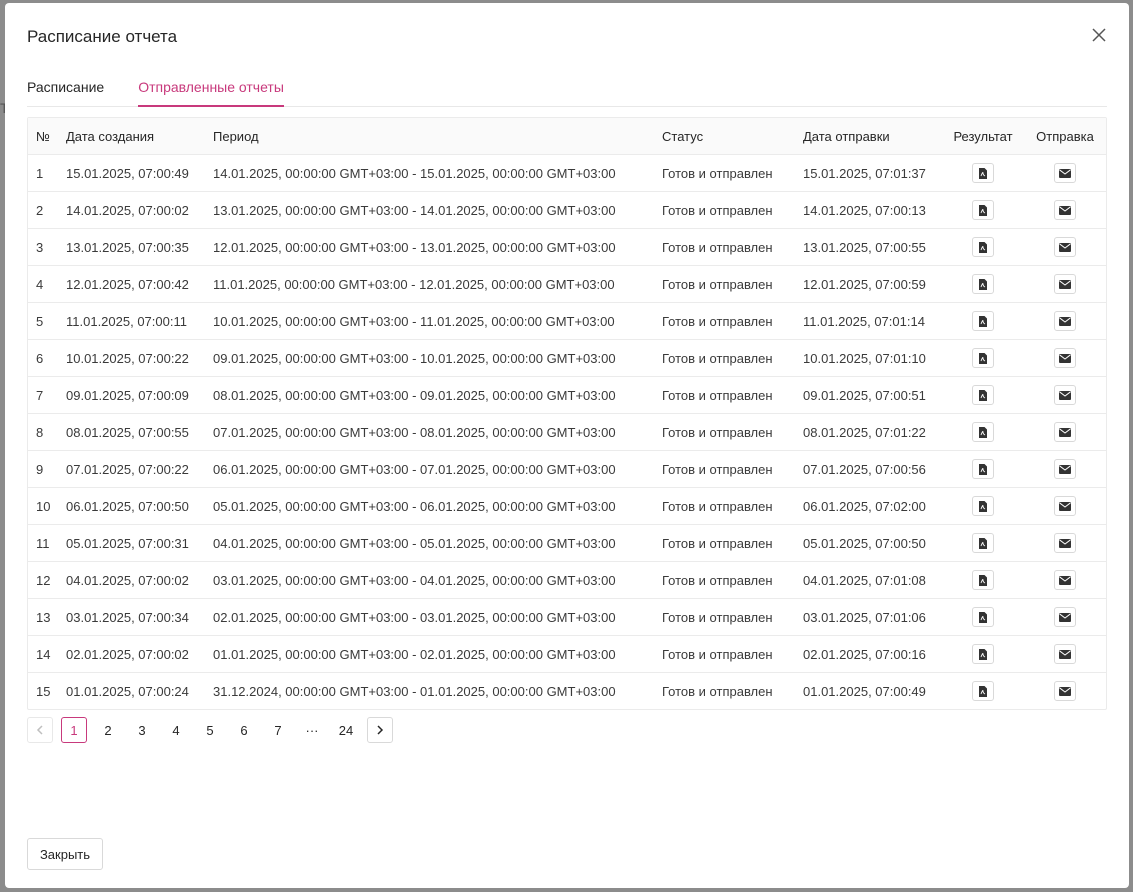 The width and height of the screenshot is (1133, 892). Describe the element at coordinates (244, 730) in the screenshot. I see `page-6: 6` at that location.